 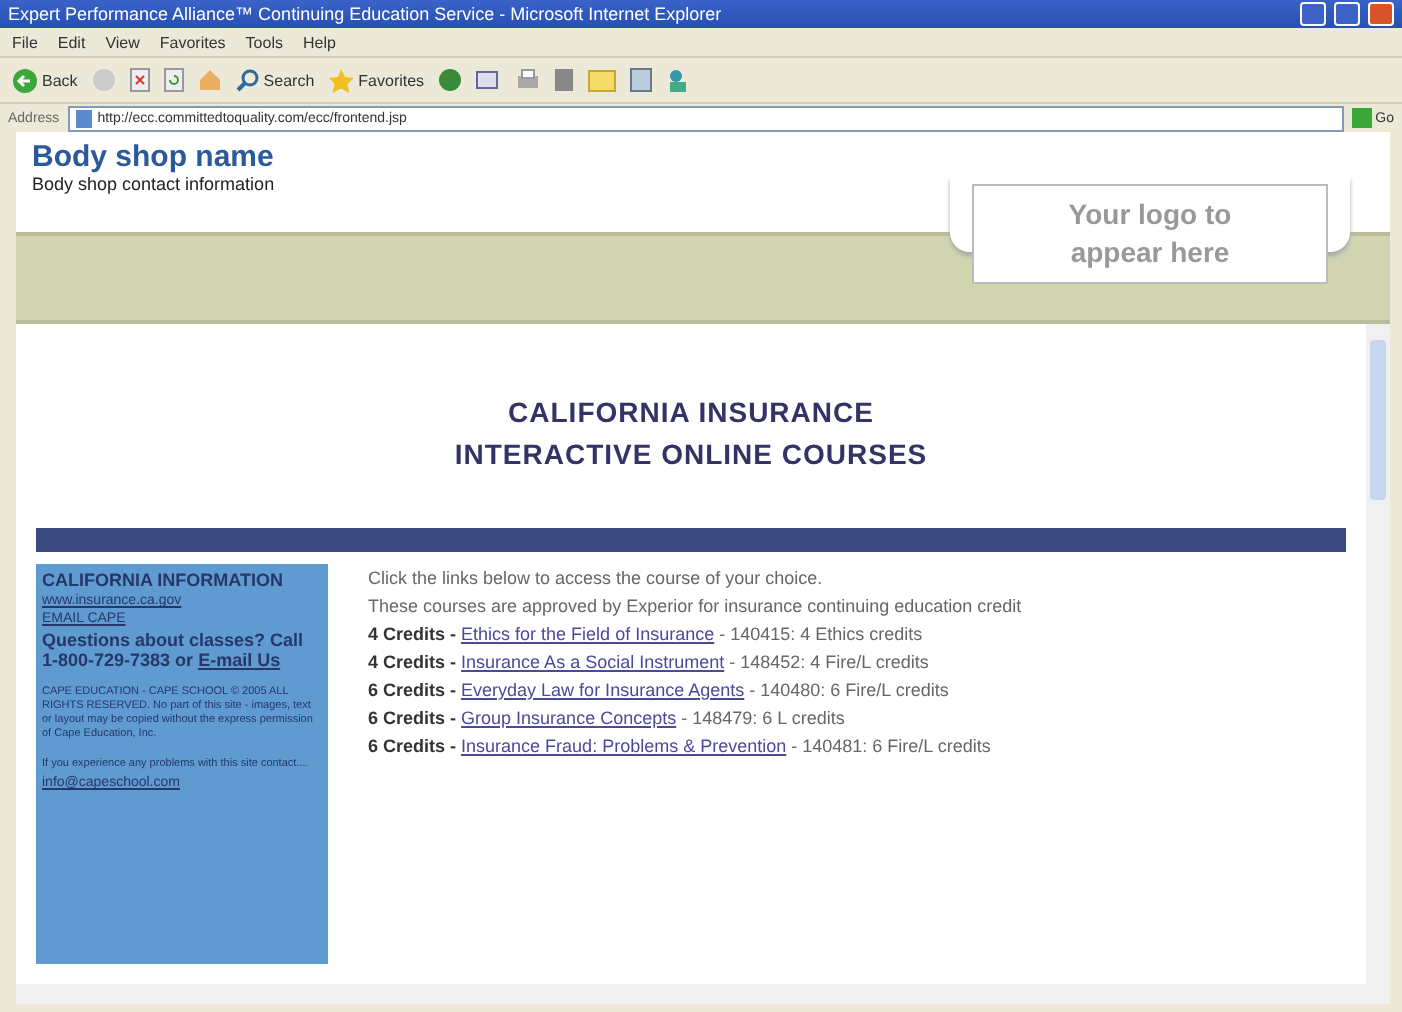 I want to click on home-icon, so click(x=209, y=80).